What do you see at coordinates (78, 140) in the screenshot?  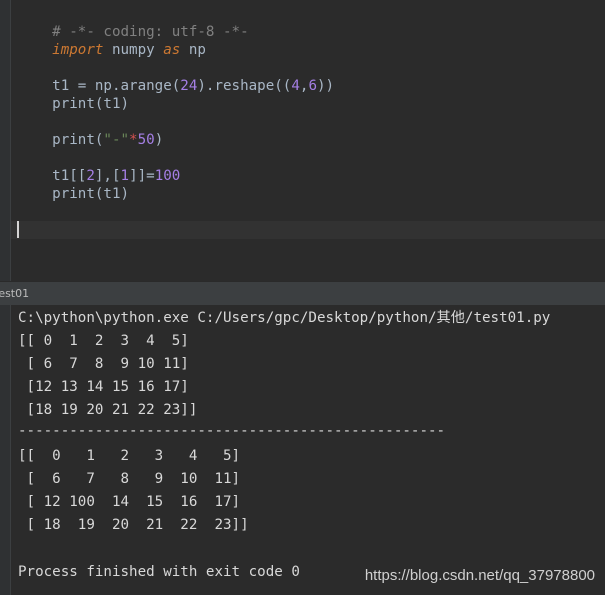 I see `code-token: print(` at bounding box center [78, 140].